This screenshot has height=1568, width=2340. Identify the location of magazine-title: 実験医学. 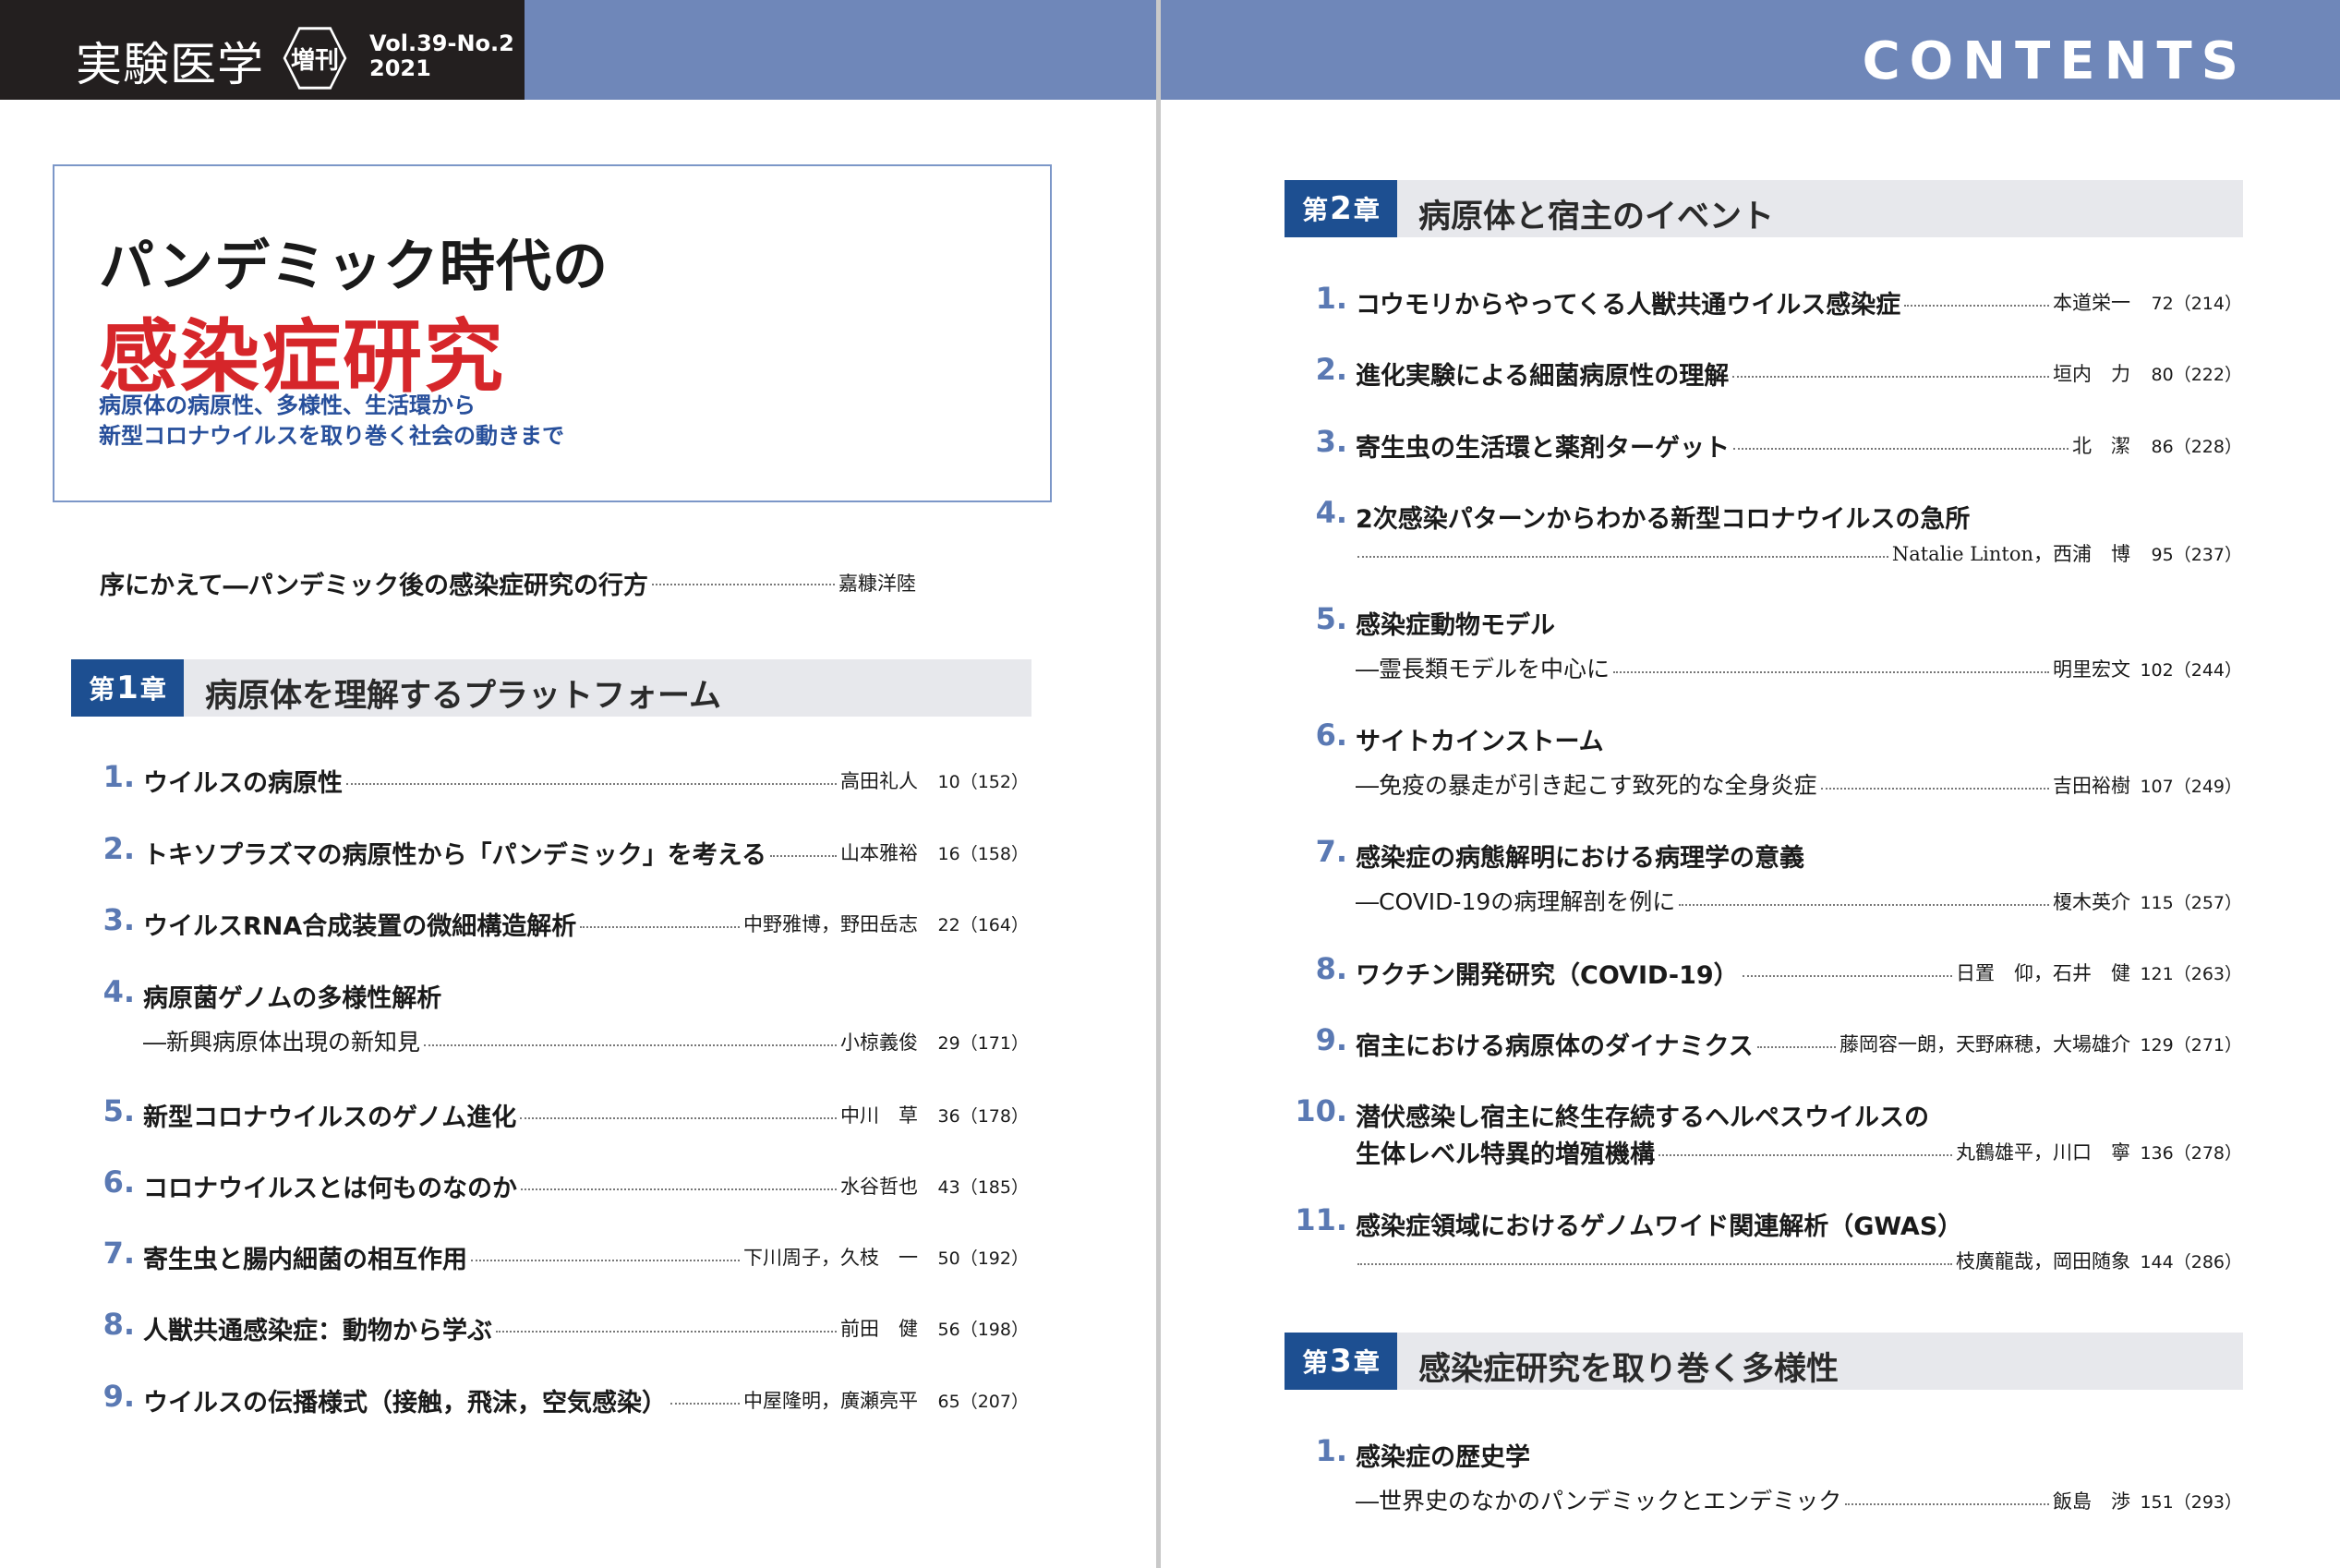
(170, 64).